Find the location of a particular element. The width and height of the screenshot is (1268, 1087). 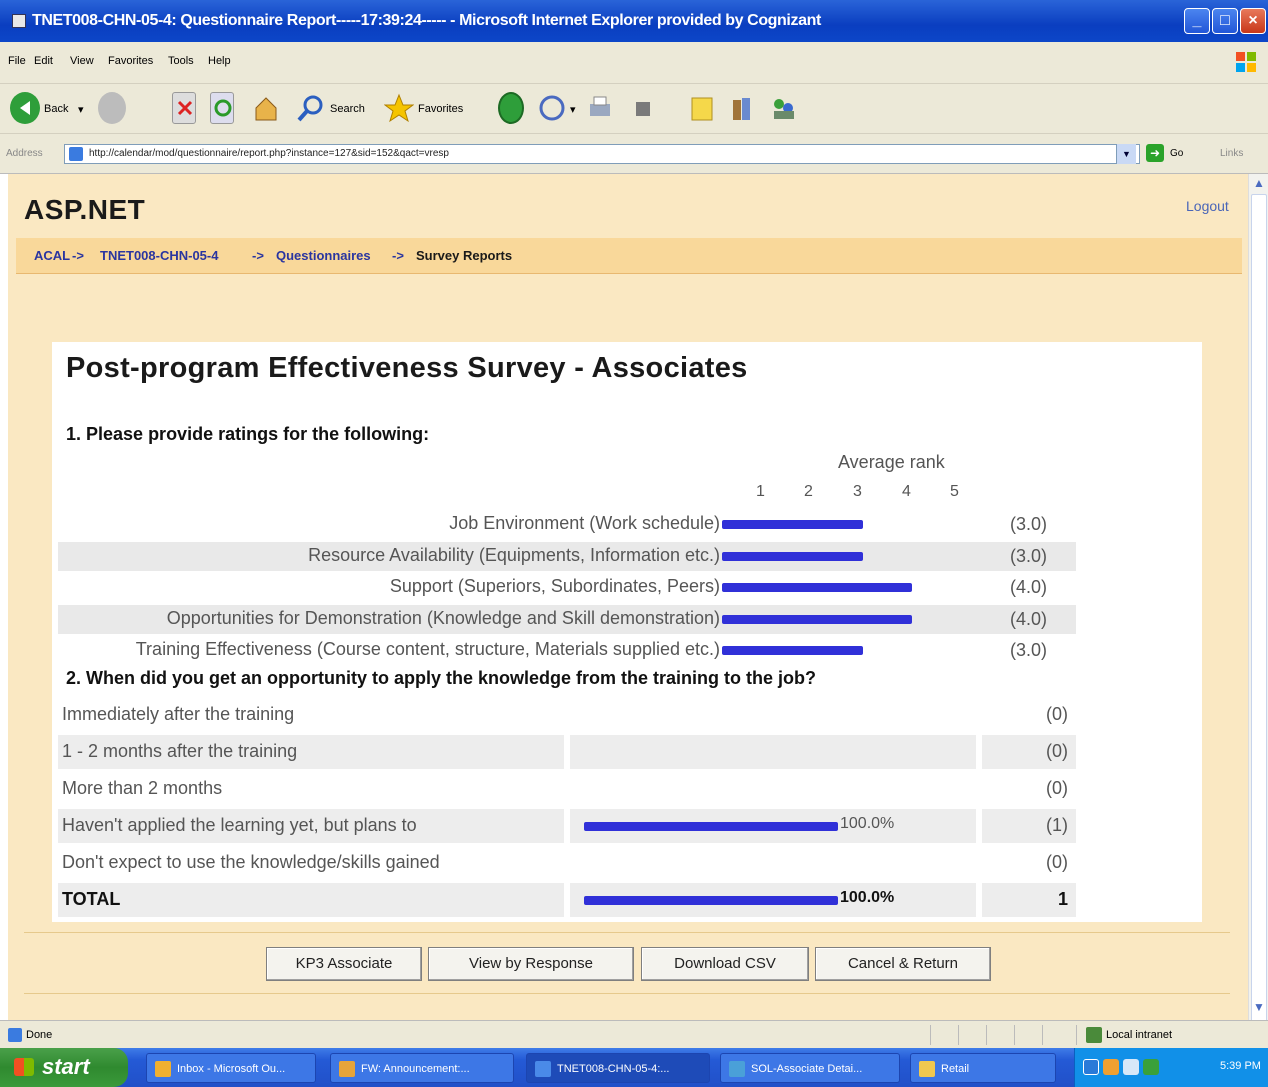

back-icon is located at coordinates (25, 108).